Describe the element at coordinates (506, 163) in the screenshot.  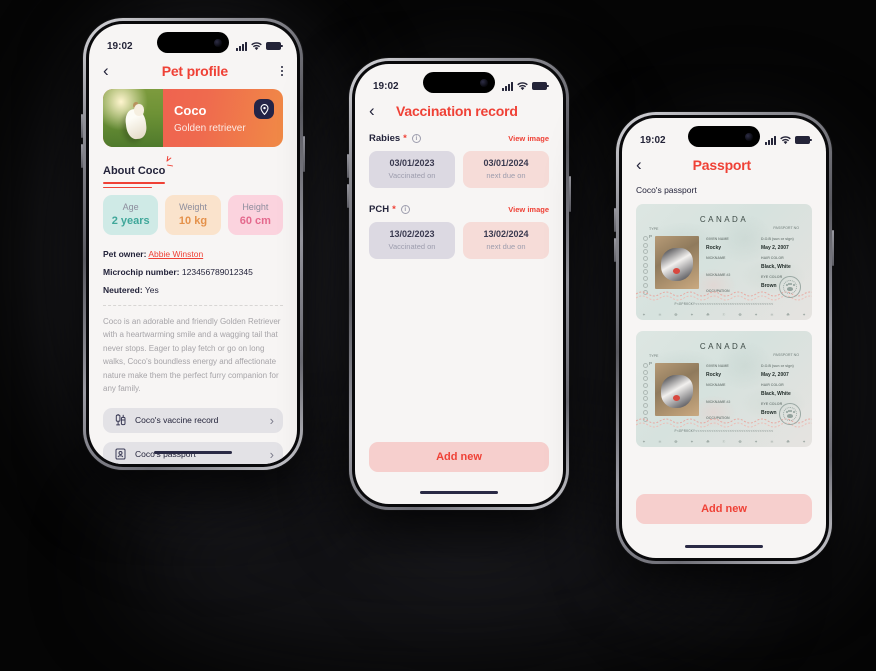
I see `date-value: 03/01/2024` at that location.